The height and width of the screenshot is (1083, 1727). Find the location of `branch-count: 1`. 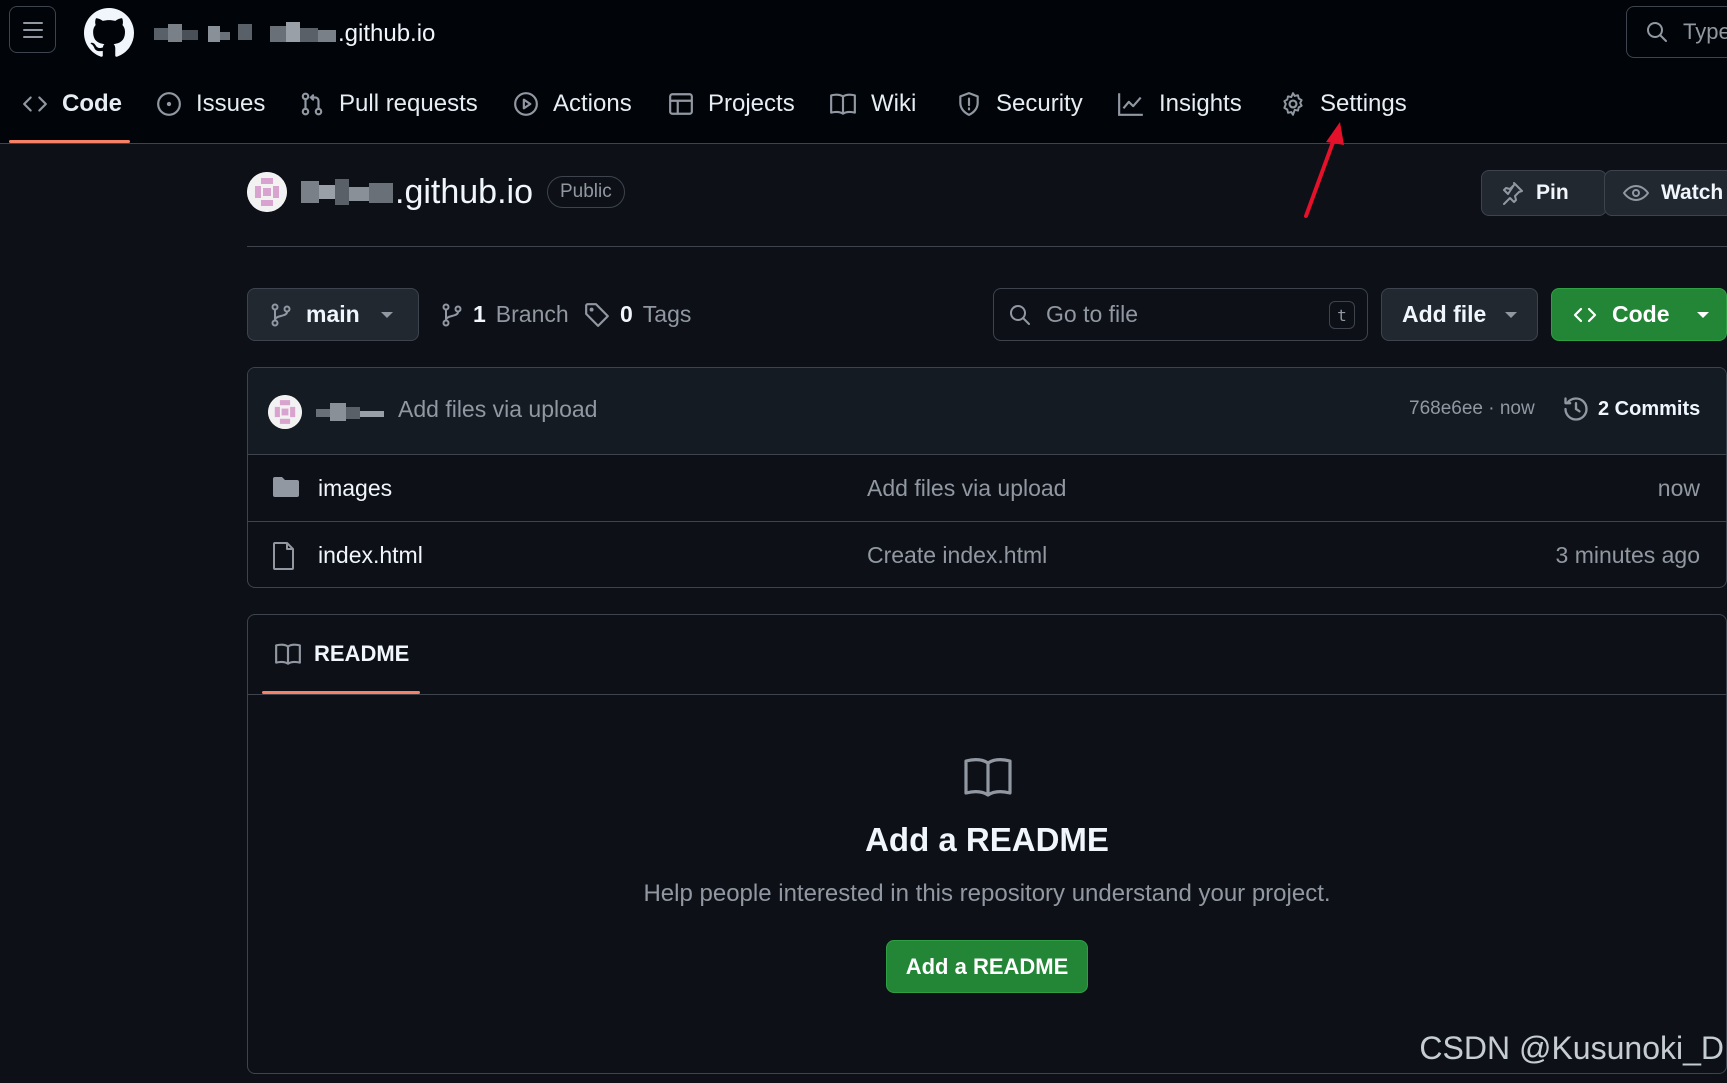

branch-count: 1 is located at coordinates (479, 314).